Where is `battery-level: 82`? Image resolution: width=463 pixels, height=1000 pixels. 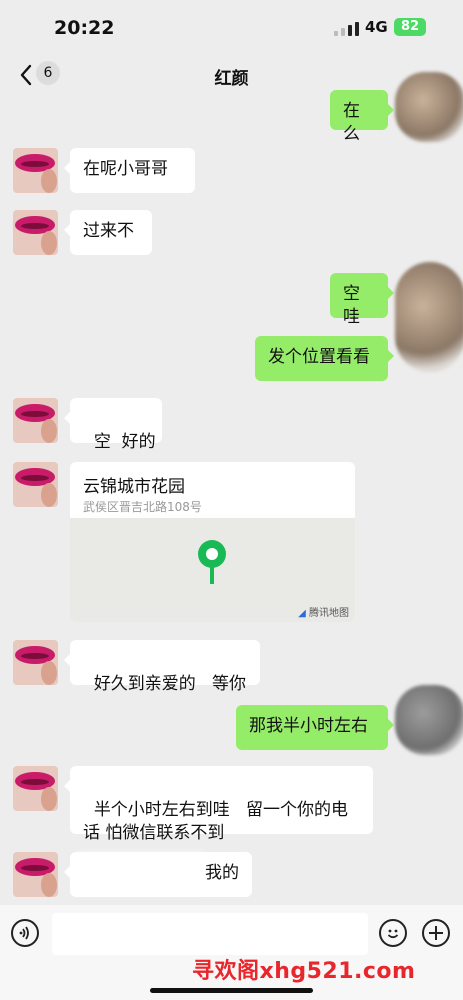
battery-level: 82 is located at coordinates (410, 26).